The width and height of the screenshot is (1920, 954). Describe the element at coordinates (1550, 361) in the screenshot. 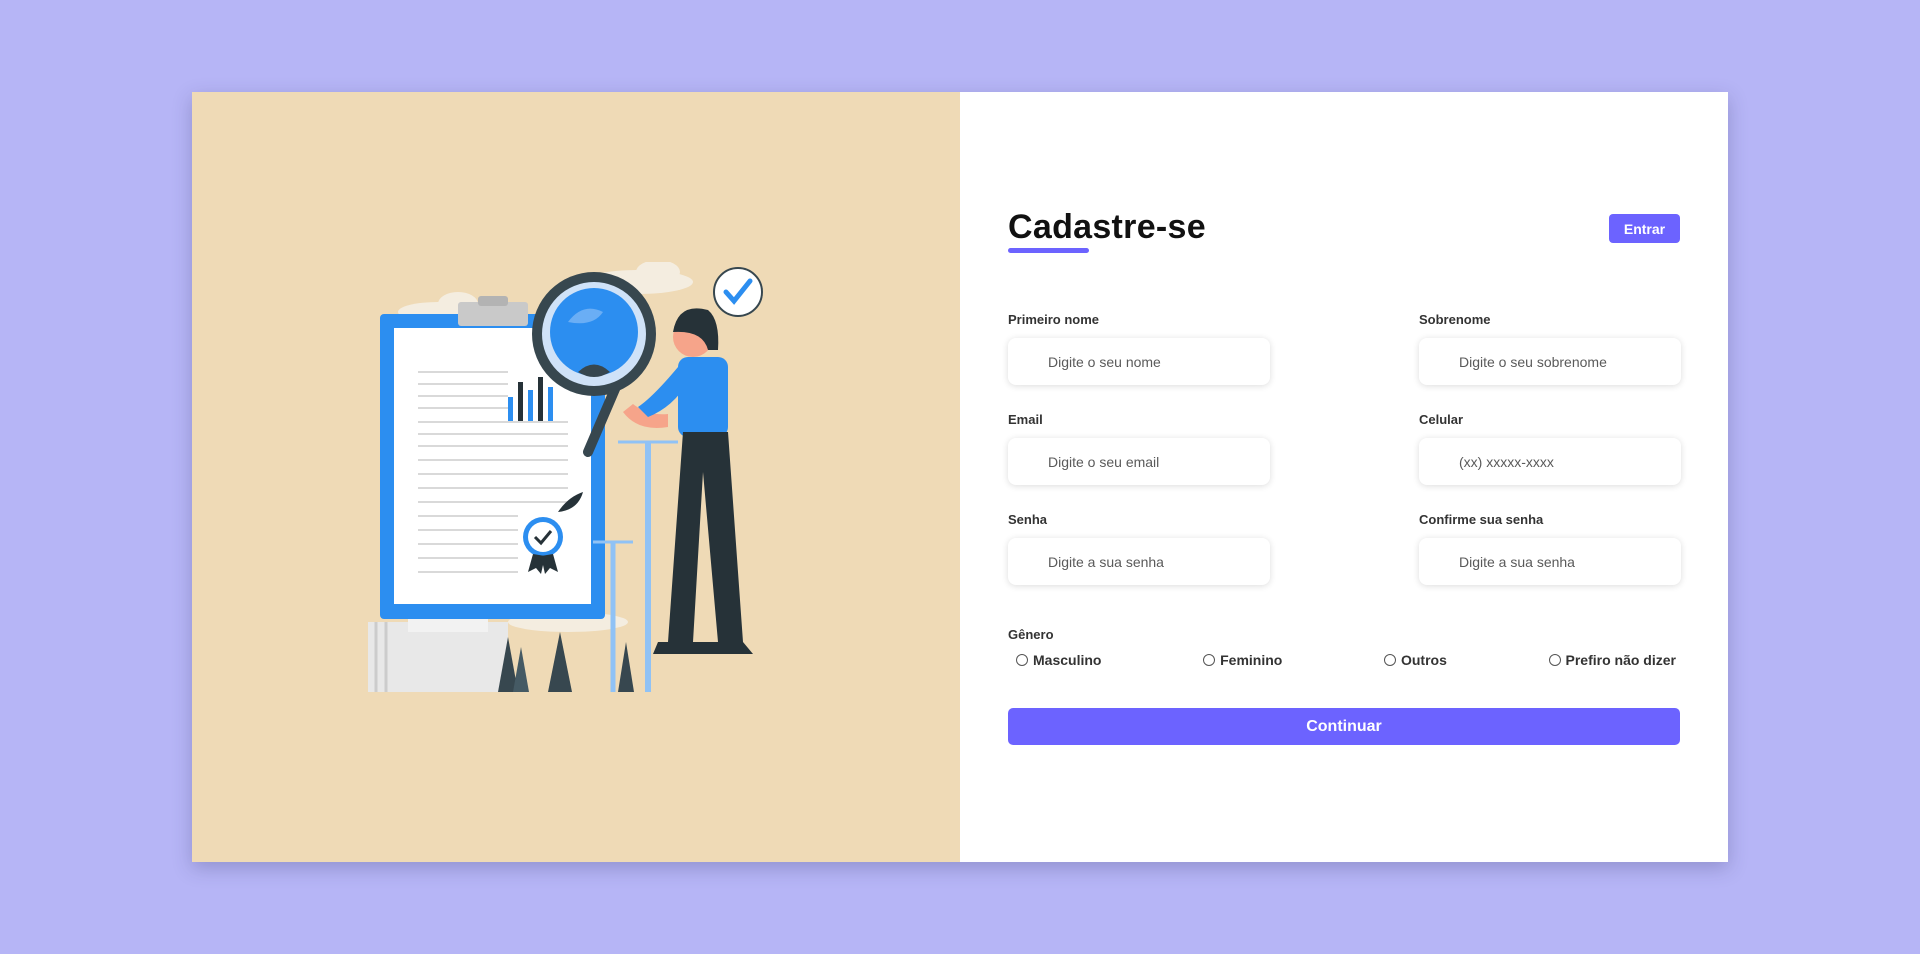

I see `last-name-input` at that location.